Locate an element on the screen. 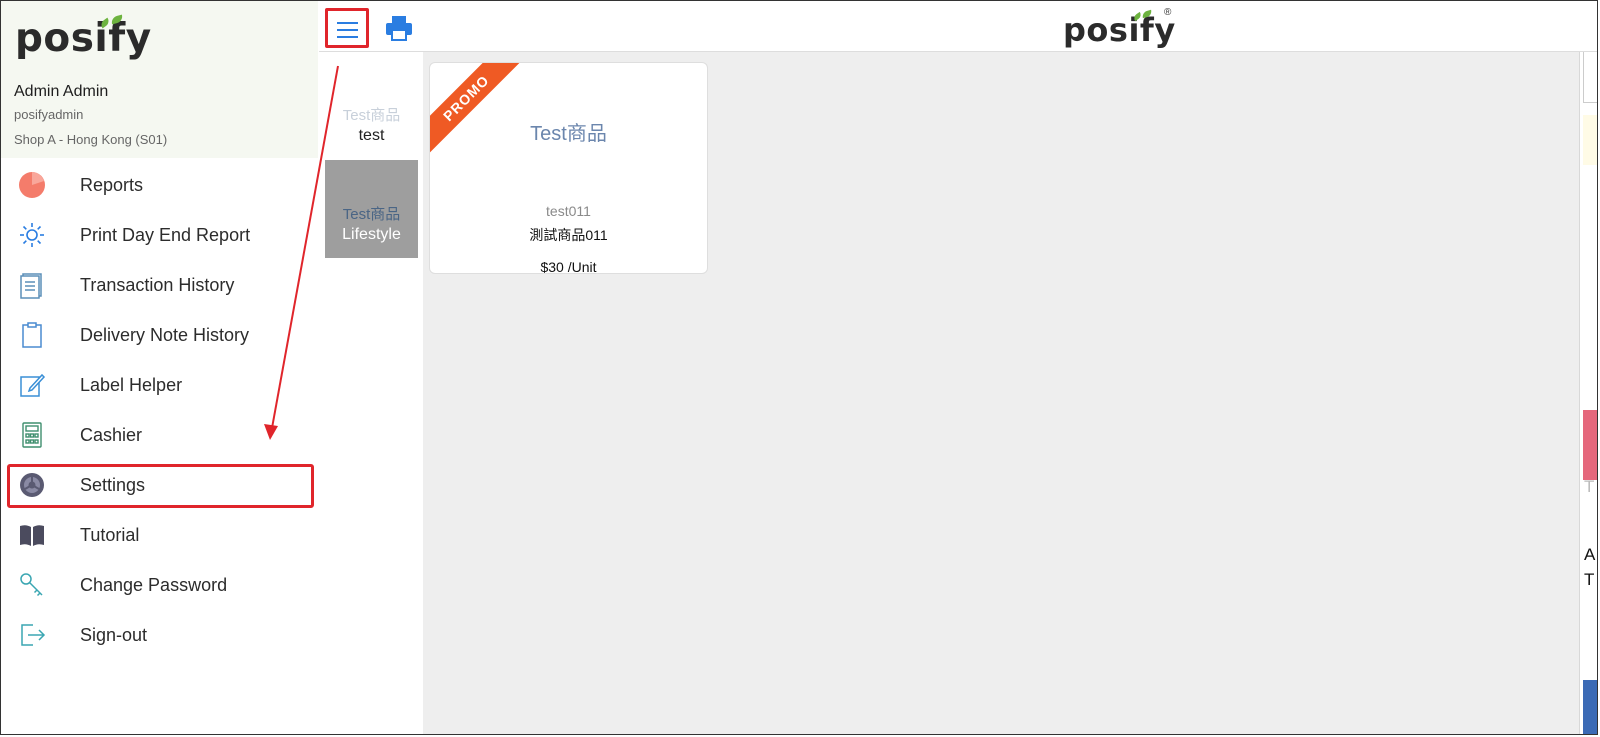  sidebar-item-label: Change Password is located at coordinates (154, 585).